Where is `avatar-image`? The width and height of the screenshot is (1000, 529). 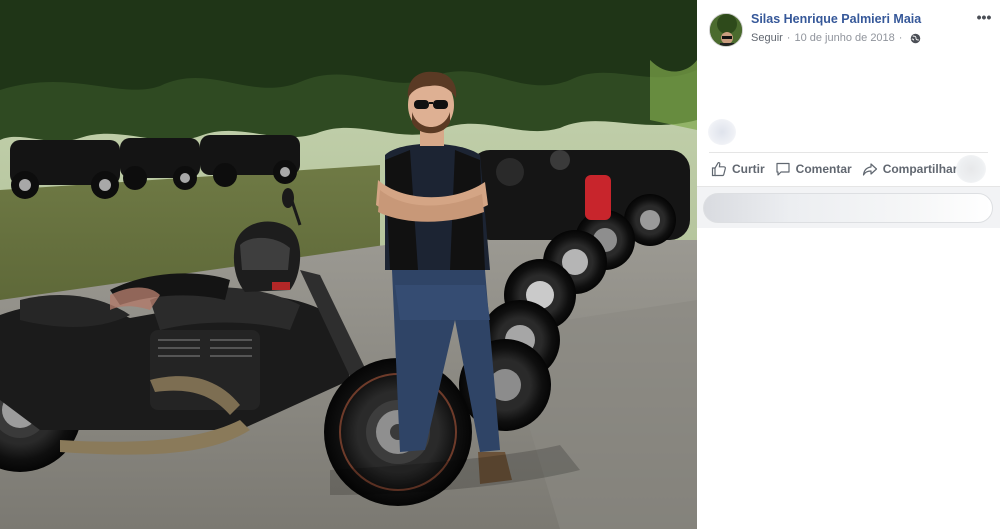 avatar-image is located at coordinates (726, 30).